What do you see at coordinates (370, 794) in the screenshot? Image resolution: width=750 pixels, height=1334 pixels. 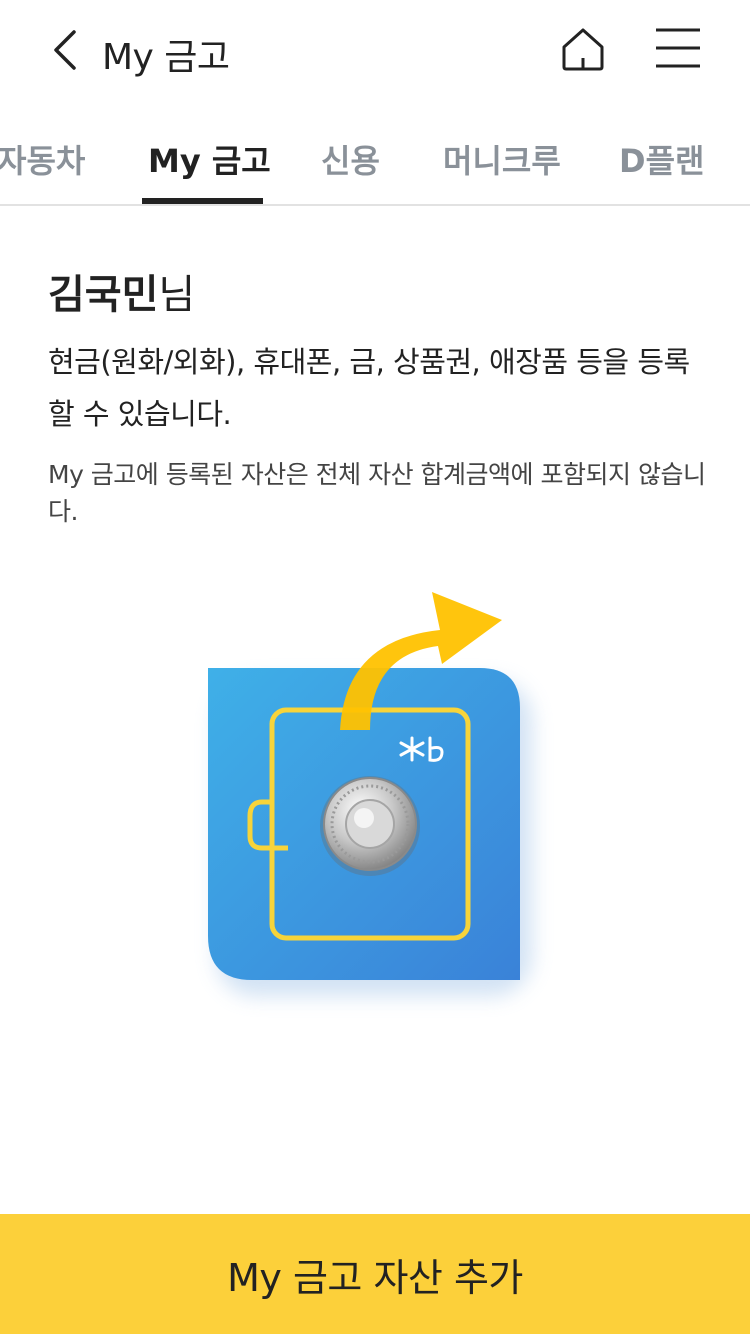 I see `safe-icon` at bounding box center [370, 794].